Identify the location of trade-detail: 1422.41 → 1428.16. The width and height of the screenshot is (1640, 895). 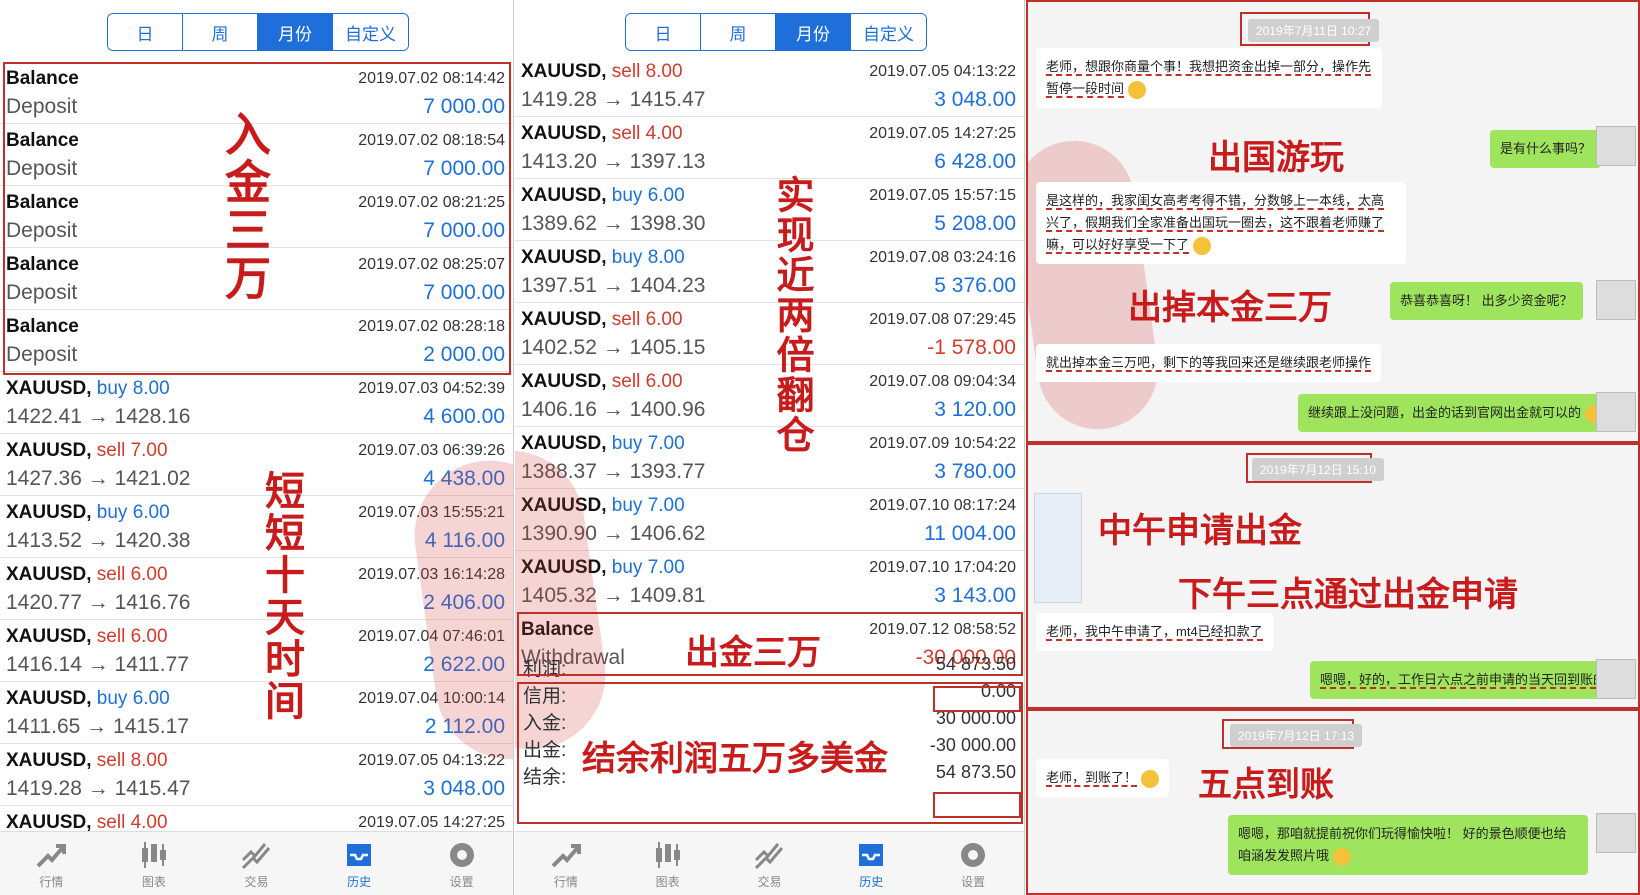
(98, 416).